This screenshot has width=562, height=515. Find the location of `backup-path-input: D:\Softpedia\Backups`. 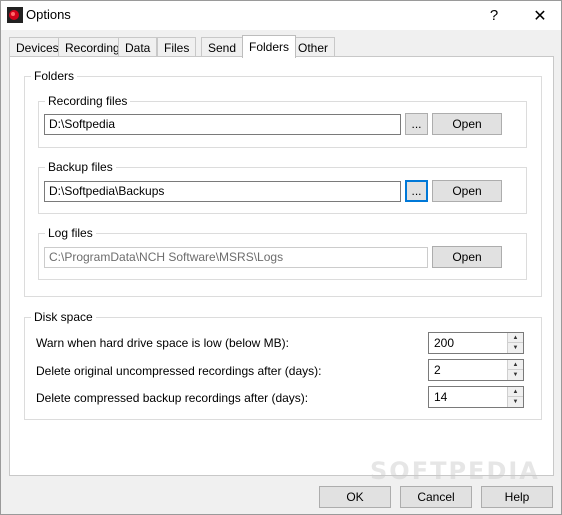

backup-path-input: D:\Softpedia\Backups is located at coordinates (222, 191).